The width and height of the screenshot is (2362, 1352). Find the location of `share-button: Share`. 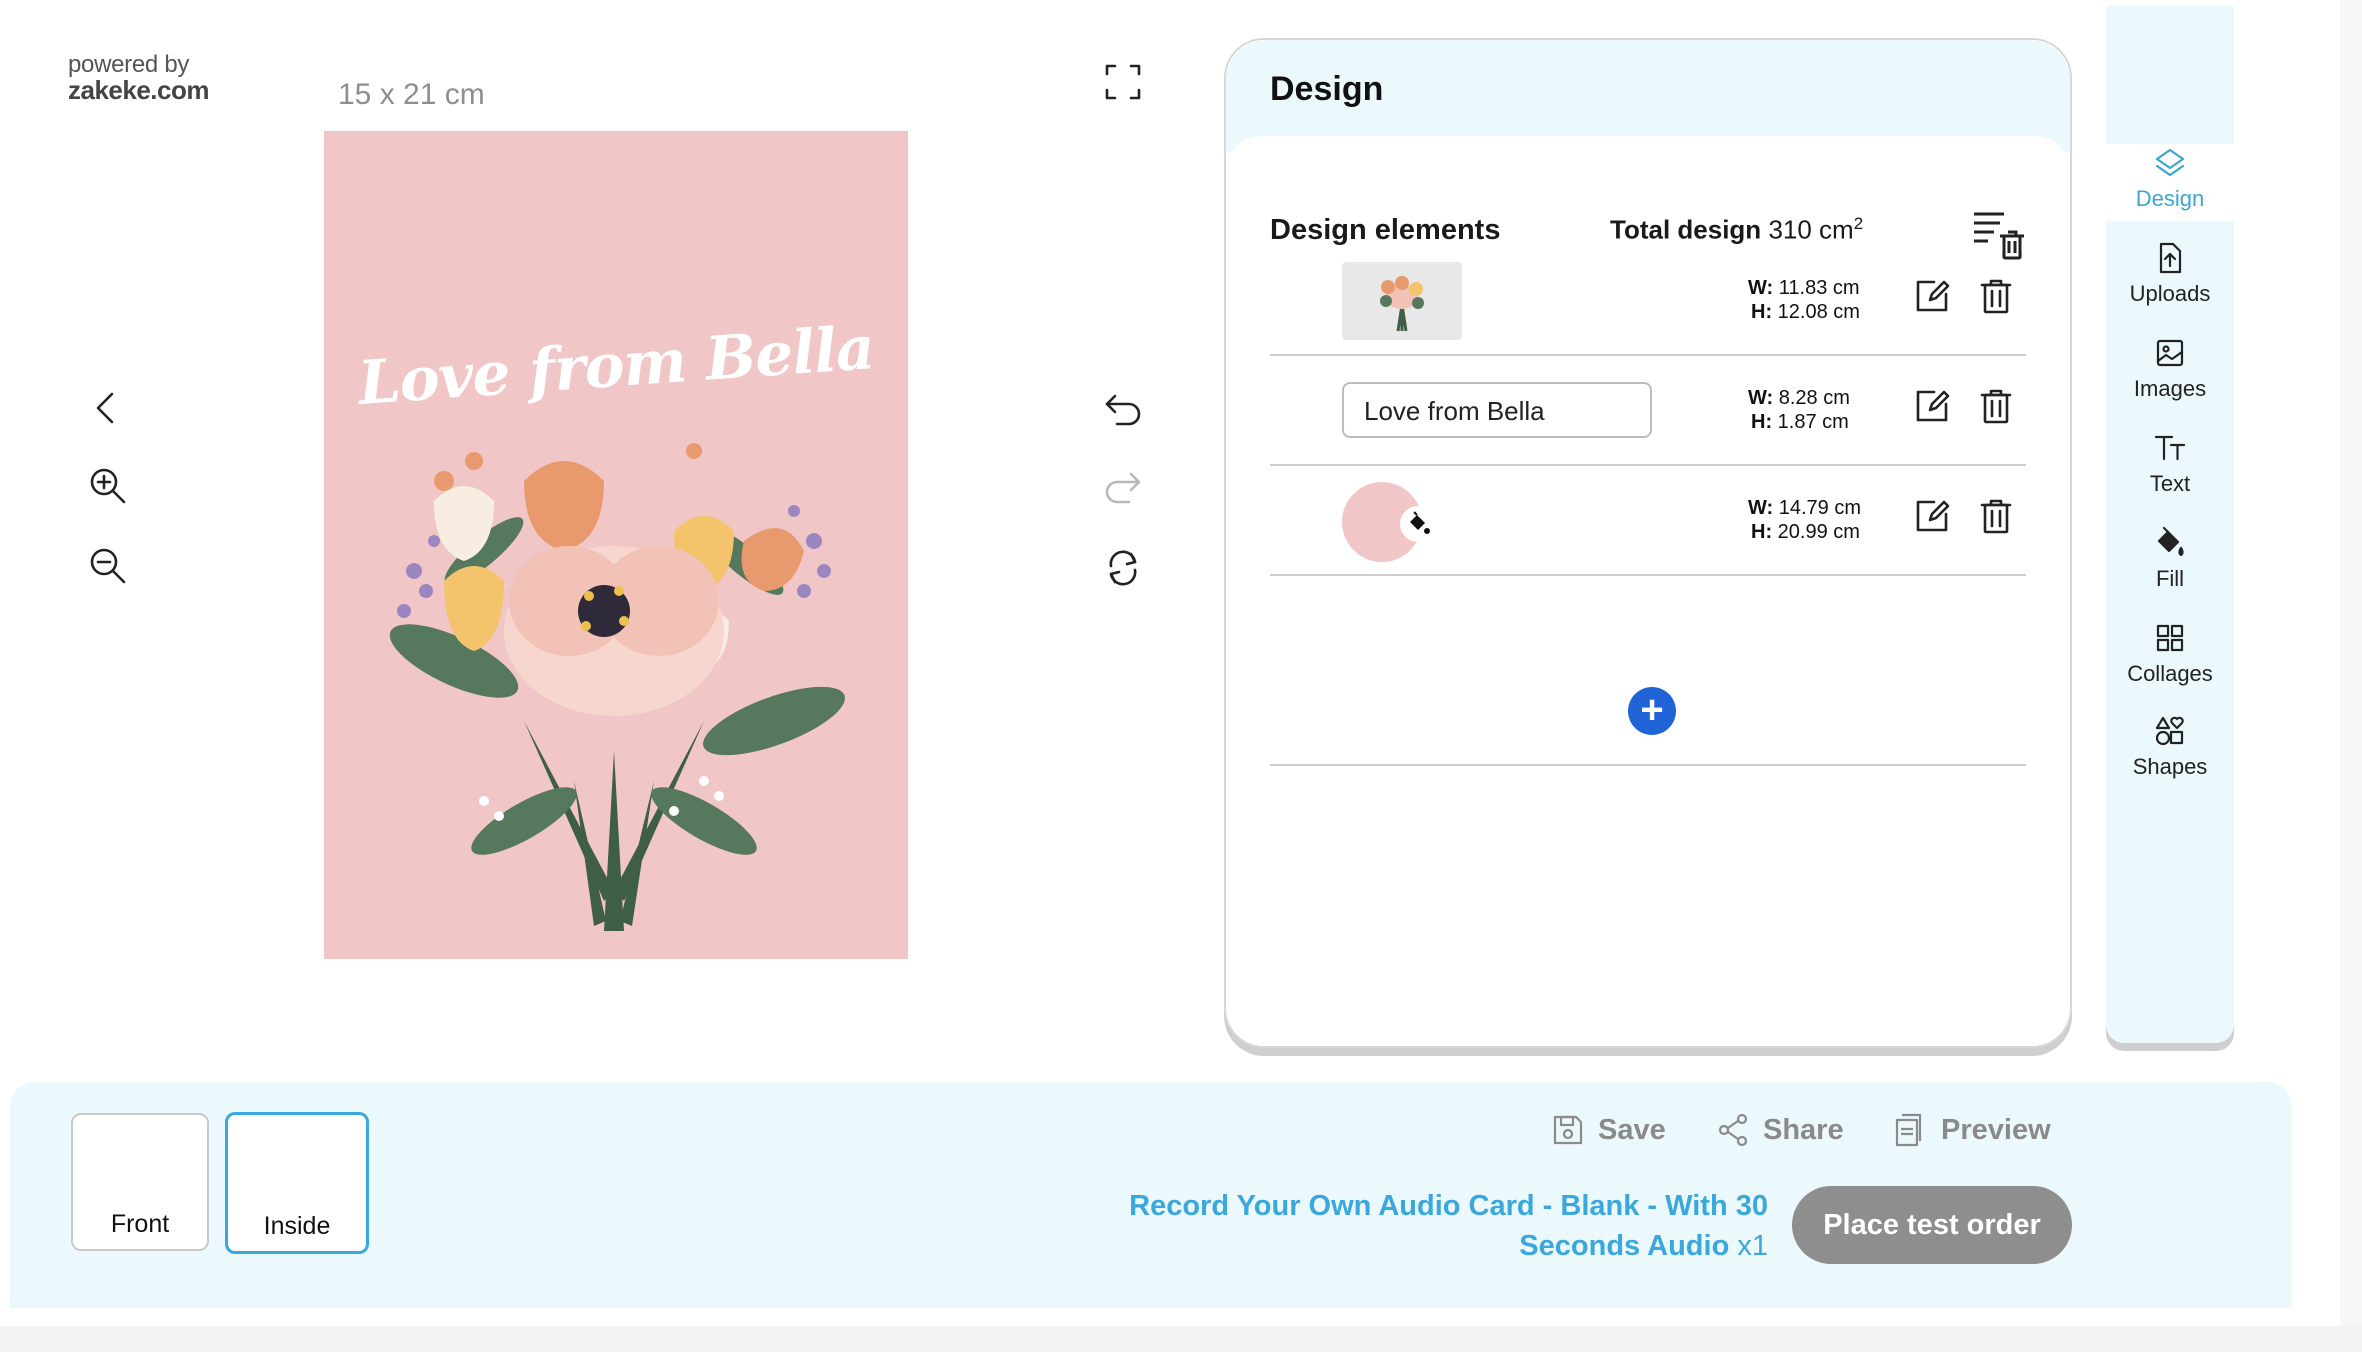

share-button: Share is located at coordinates (1779, 1130).